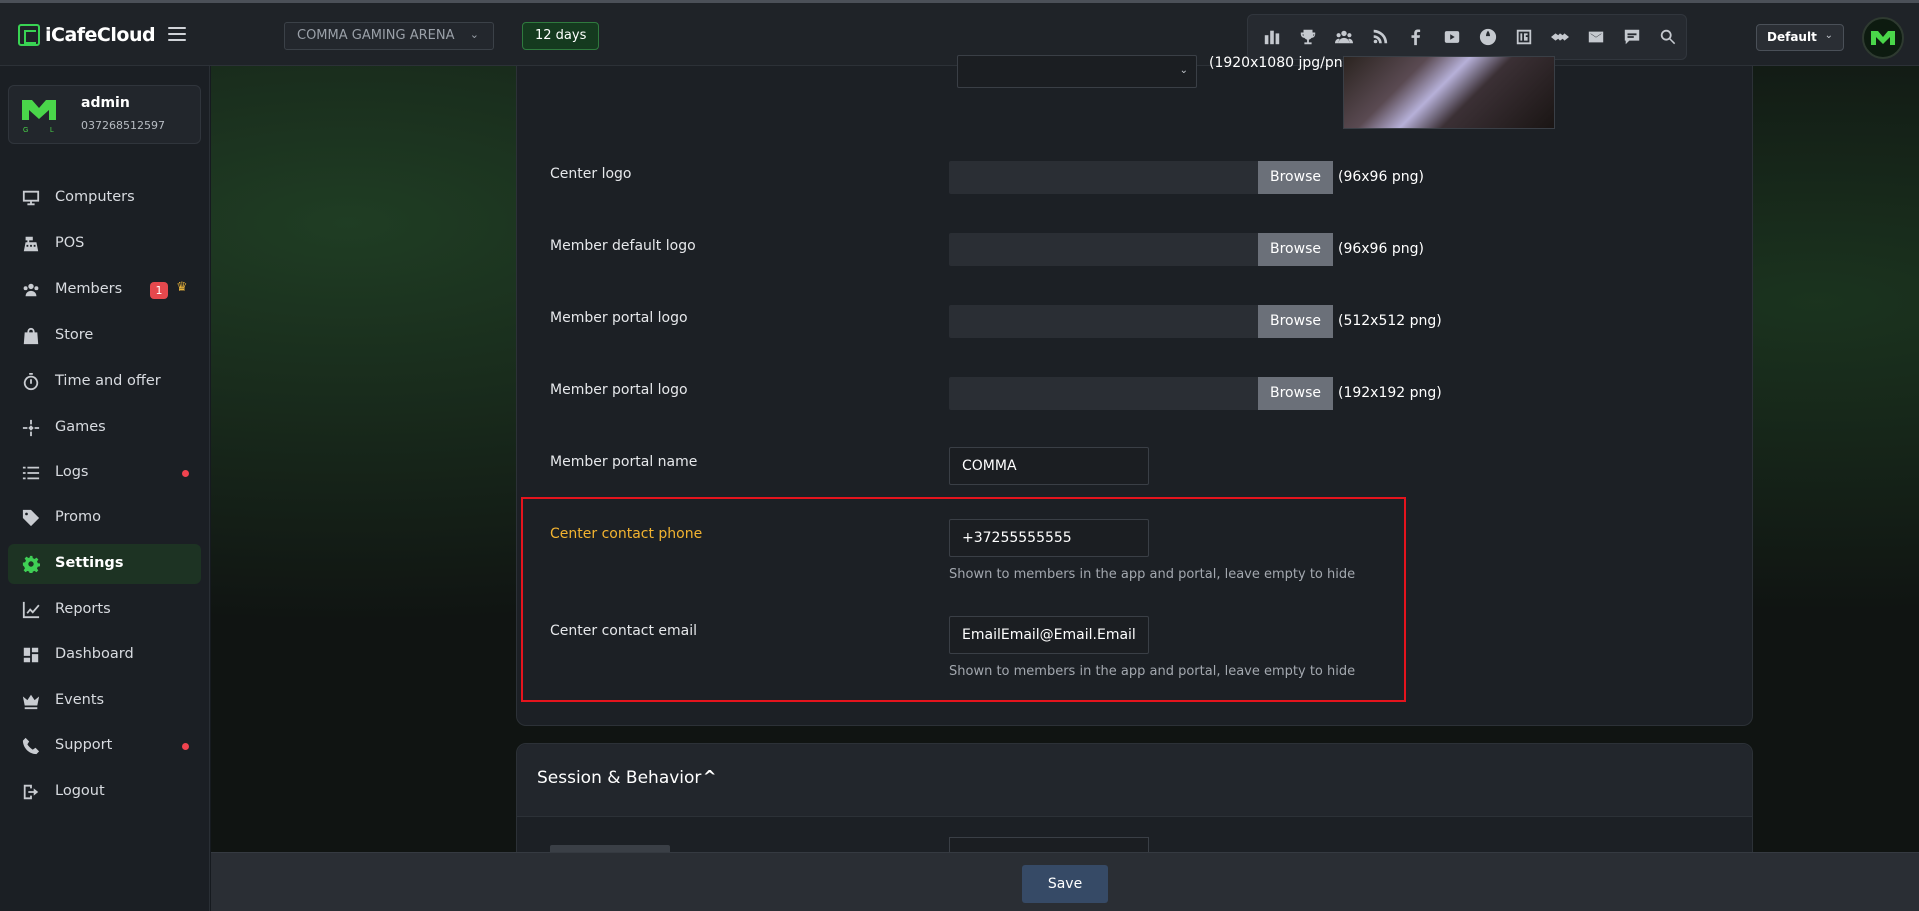 This screenshot has height=911, width=1919. Describe the element at coordinates (1295, 177) in the screenshot. I see `center-logo-browse-button: Browse` at that location.